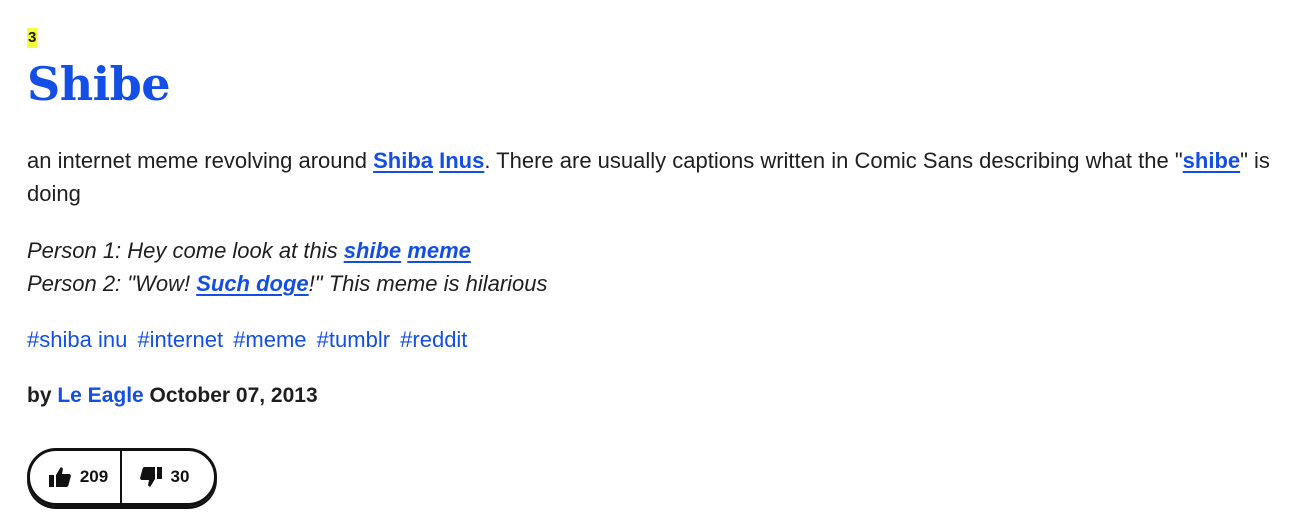  Describe the element at coordinates (112, 283) in the screenshot. I see `example-text: Person 2: "Wow!` at that location.